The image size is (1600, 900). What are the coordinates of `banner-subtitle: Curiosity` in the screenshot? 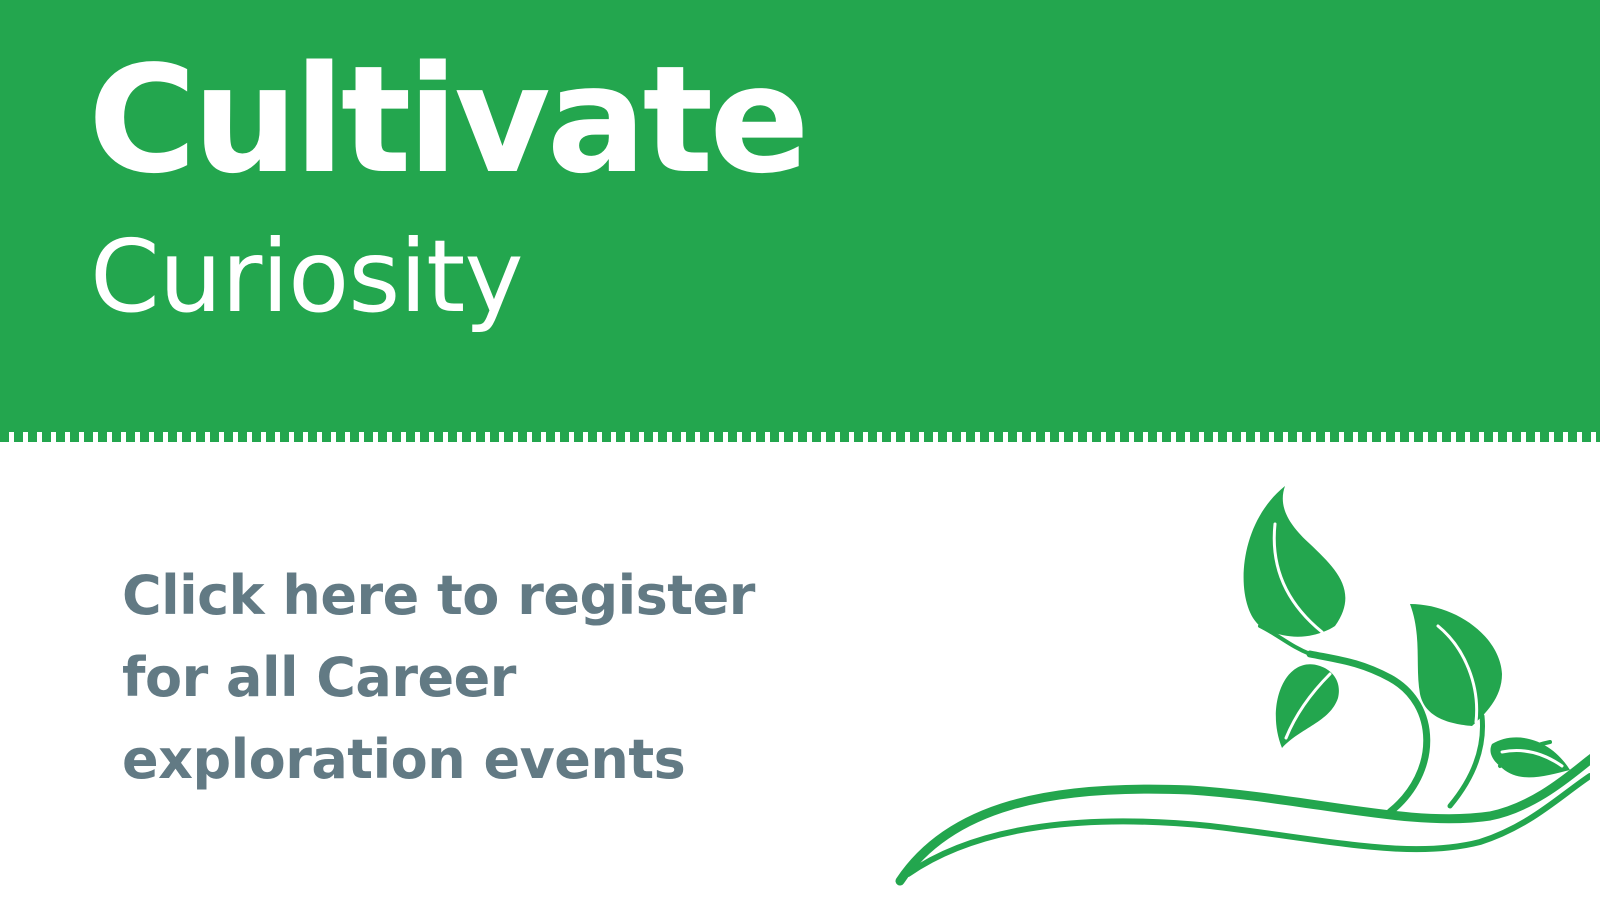 It's located at (307, 276).